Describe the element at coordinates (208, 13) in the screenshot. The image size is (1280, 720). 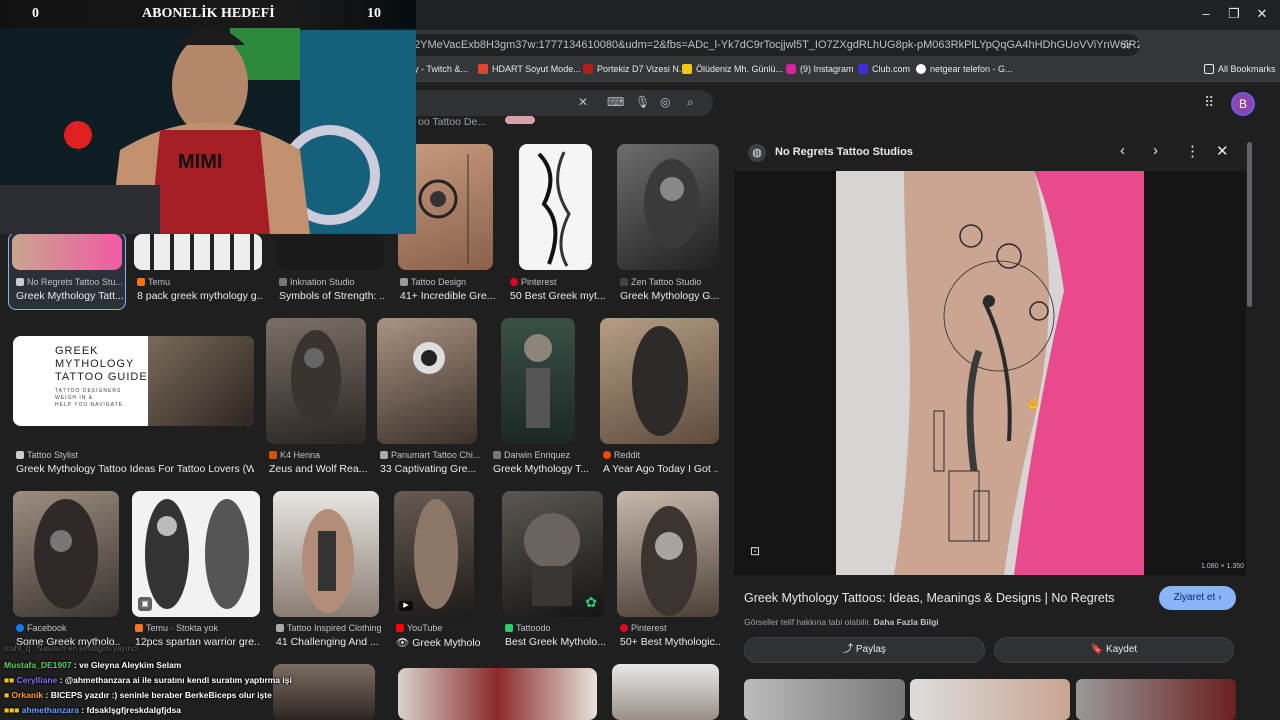
I see `goal-title: ABONELİK HEDEFİ` at that location.